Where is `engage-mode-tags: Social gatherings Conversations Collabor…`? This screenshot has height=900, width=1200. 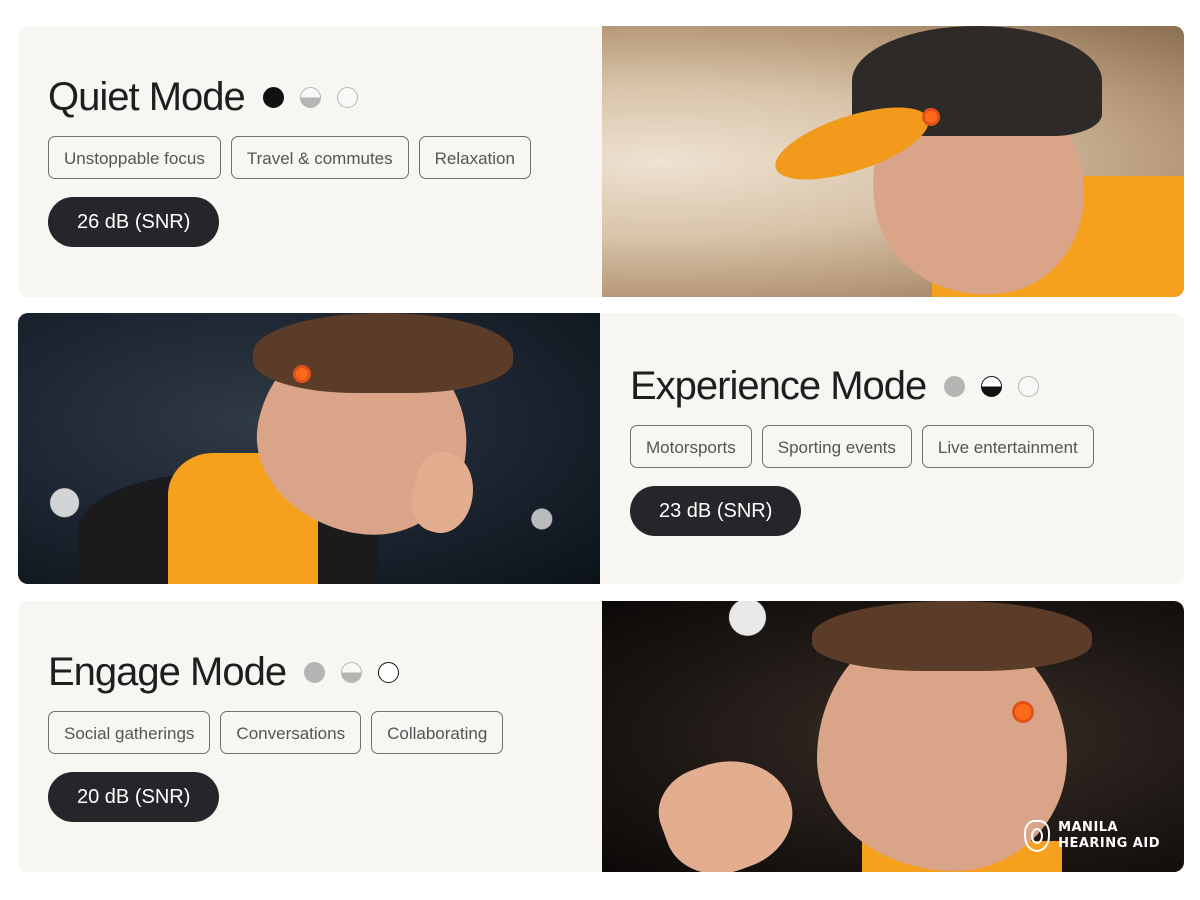 engage-mode-tags: Social gatherings Conversations Collabor… is located at coordinates (276, 732).